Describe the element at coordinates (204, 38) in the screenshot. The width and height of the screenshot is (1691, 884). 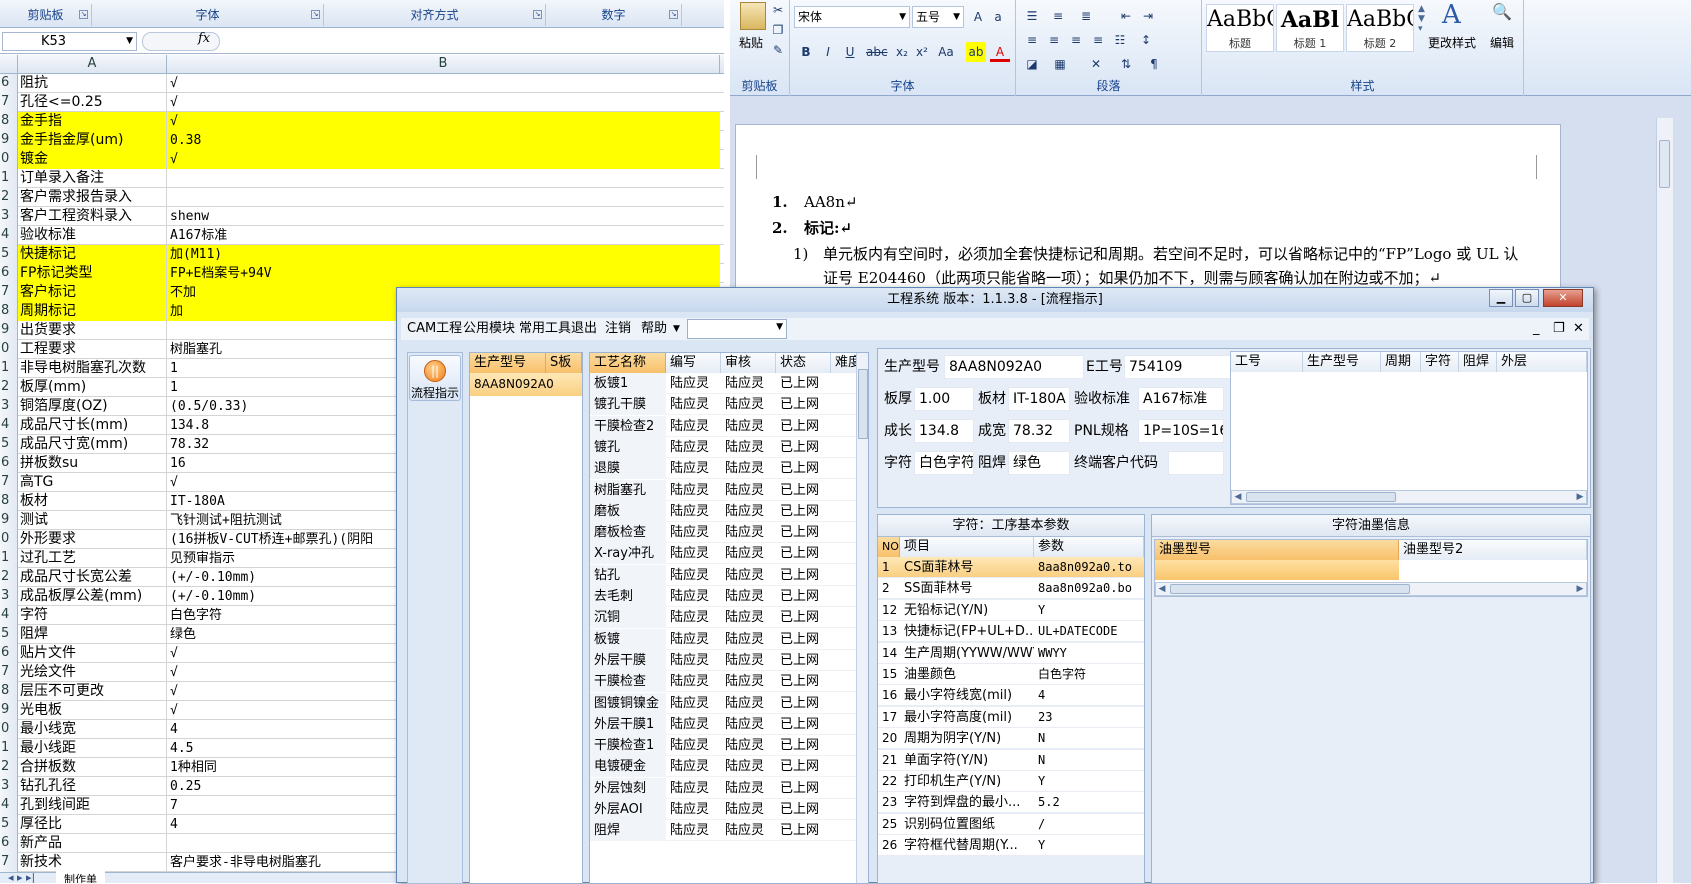
I see `fx-icon: fx` at that location.